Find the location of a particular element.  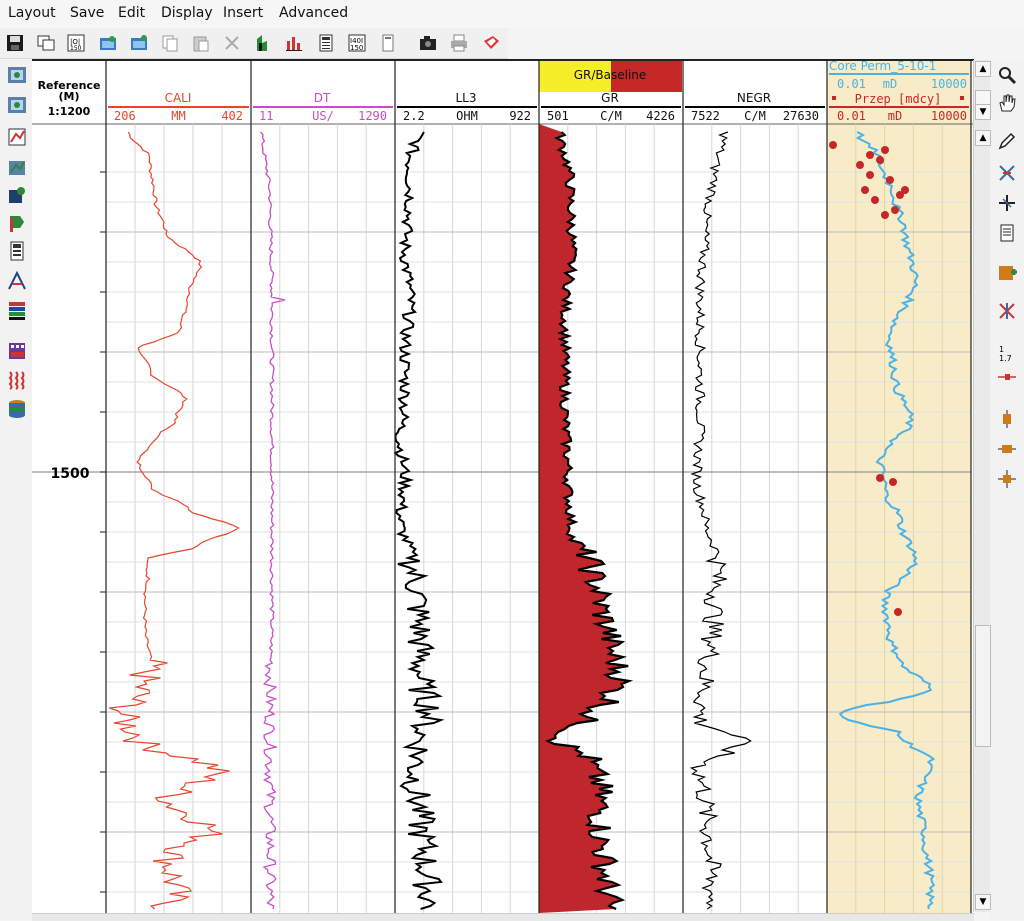

lithology-icon is located at coordinates (17, 351).